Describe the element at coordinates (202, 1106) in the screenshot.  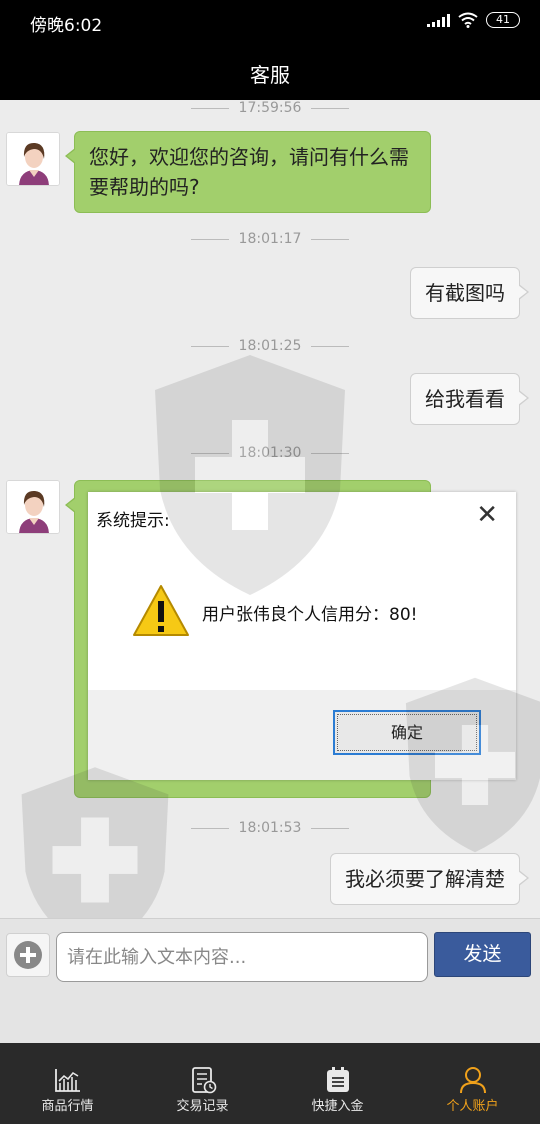
I see `tab-label: 交易记录` at that location.